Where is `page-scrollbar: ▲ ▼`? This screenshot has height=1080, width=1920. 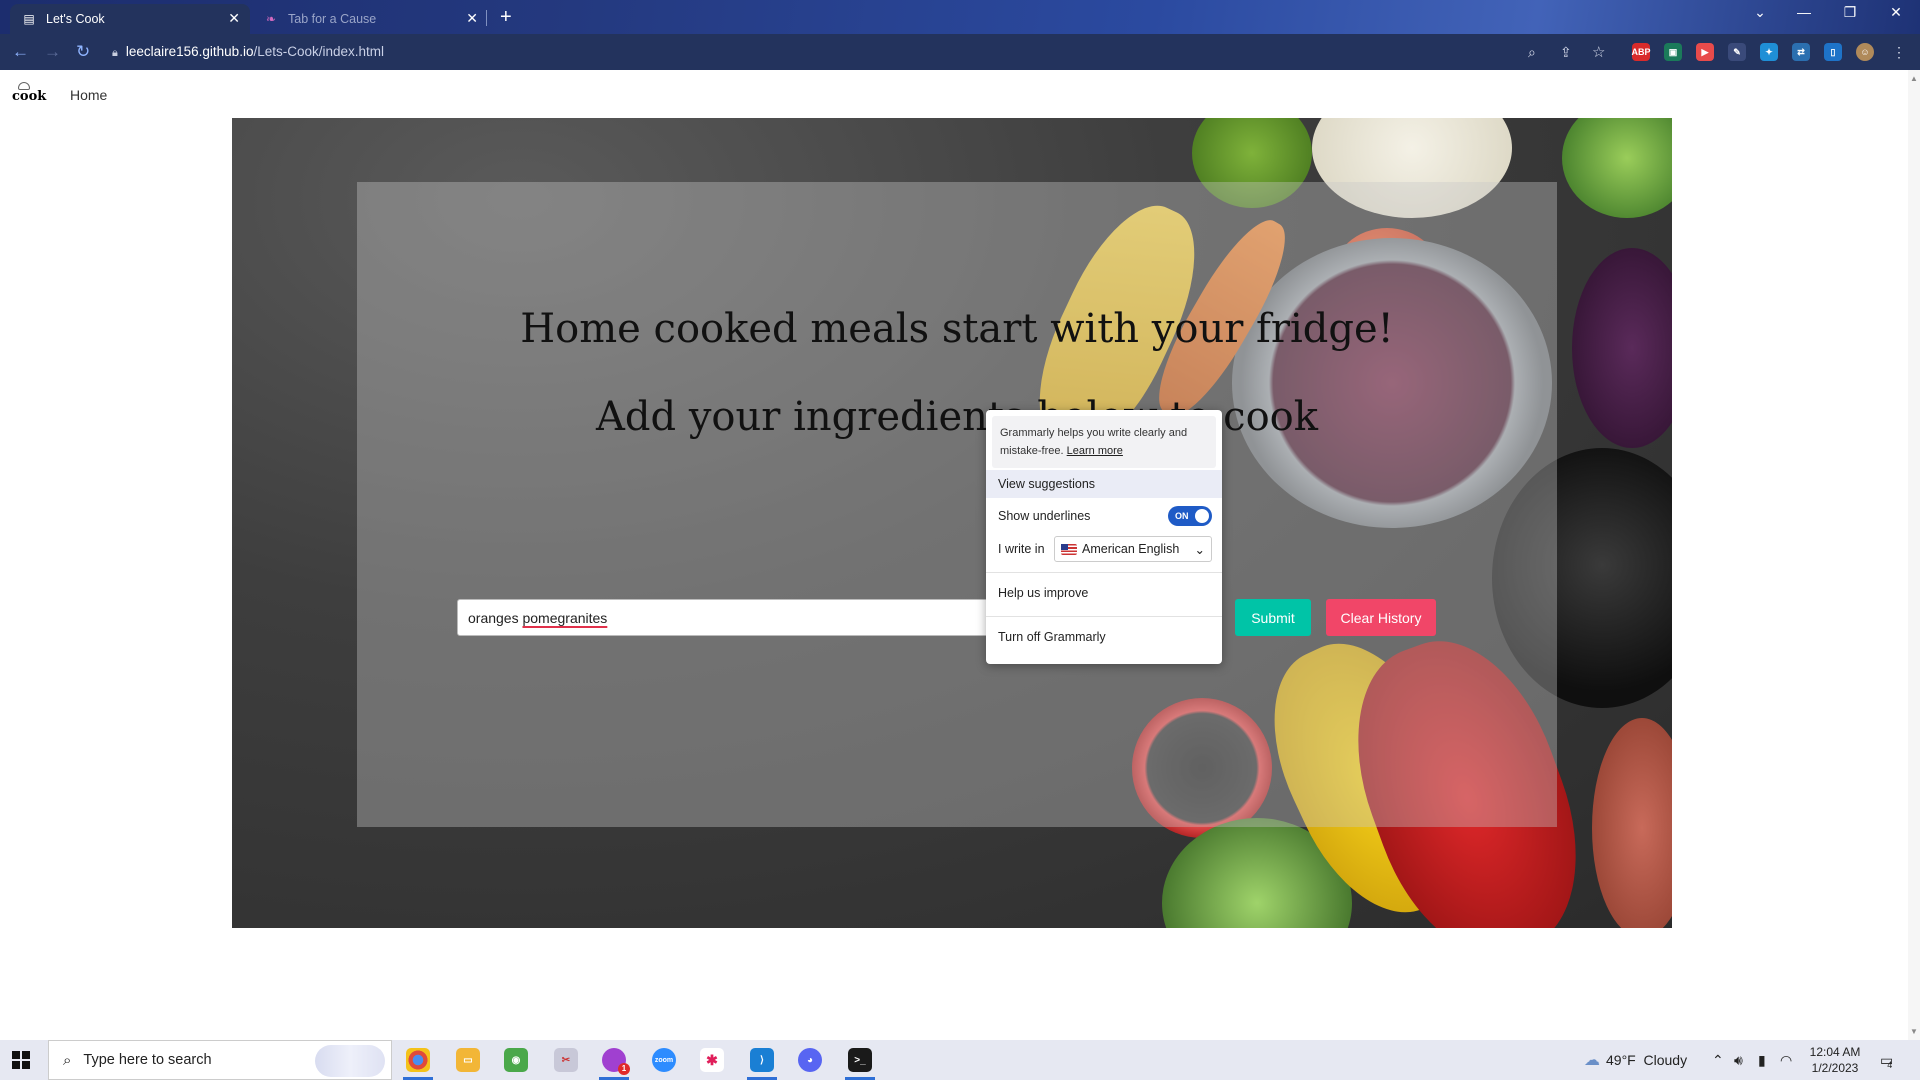 page-scrollbar: ▲ ▼ is located at coordinates (1914, 555).